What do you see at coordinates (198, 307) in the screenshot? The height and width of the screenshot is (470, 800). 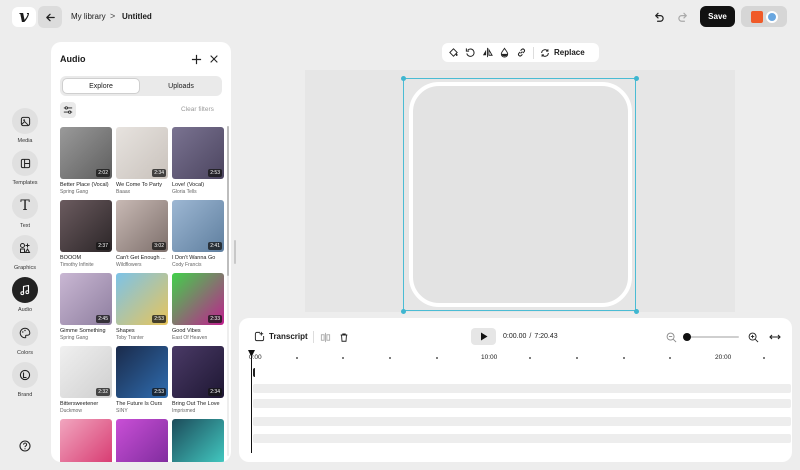 I see `audio-track-card: 2:33 Good Vibes East Of Heaven` at bounding box center [198, 307].